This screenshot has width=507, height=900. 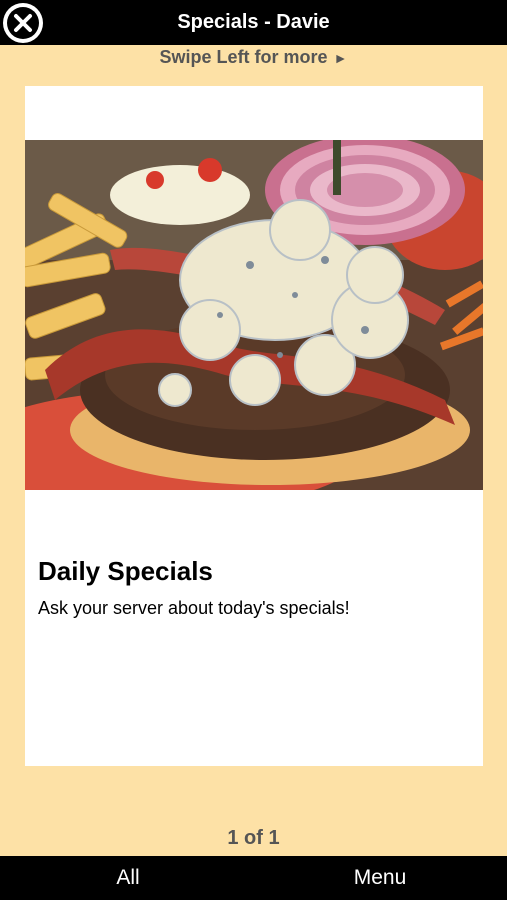 What do you see at coordinates (194, 608) in the screenshot?
I see `special-description: Ask your server about today's specials!` at bounding box center [194, 608].